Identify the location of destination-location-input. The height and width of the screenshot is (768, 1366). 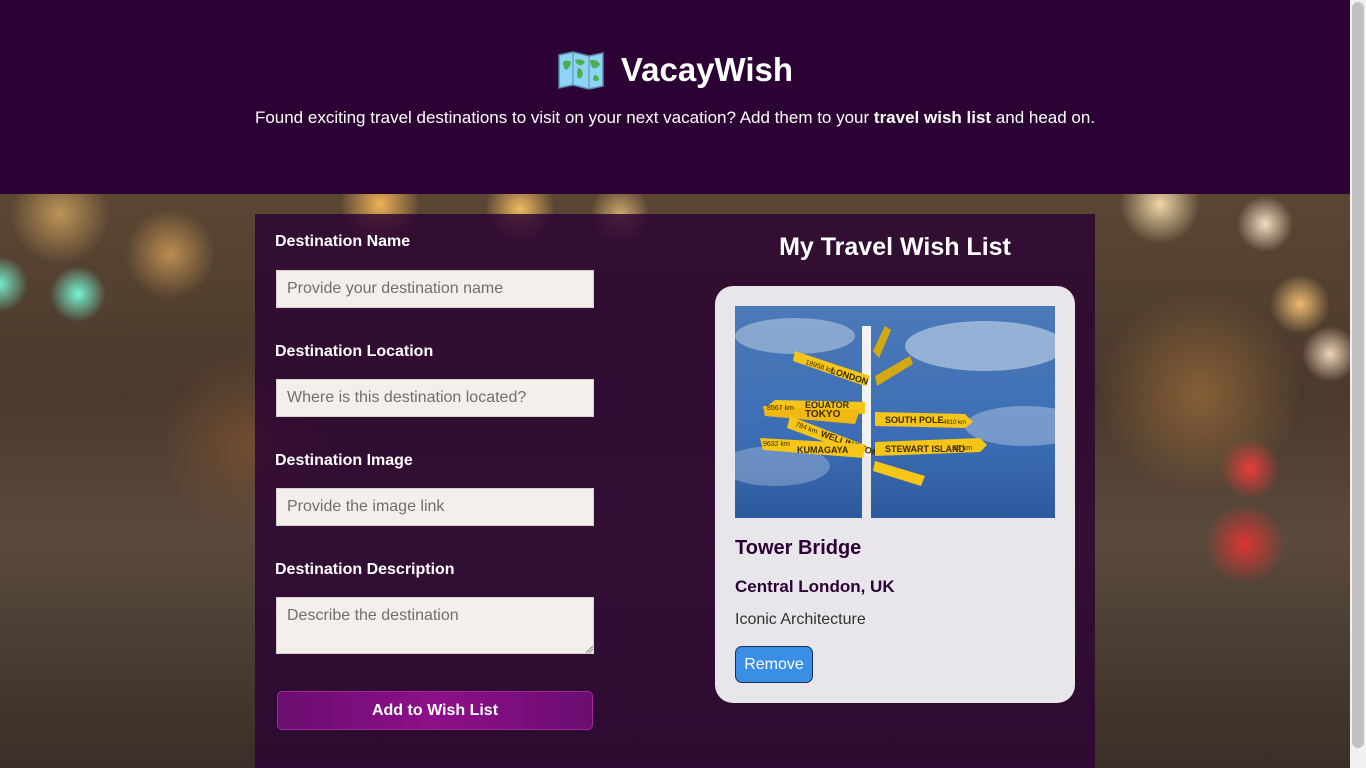
(435, 398).